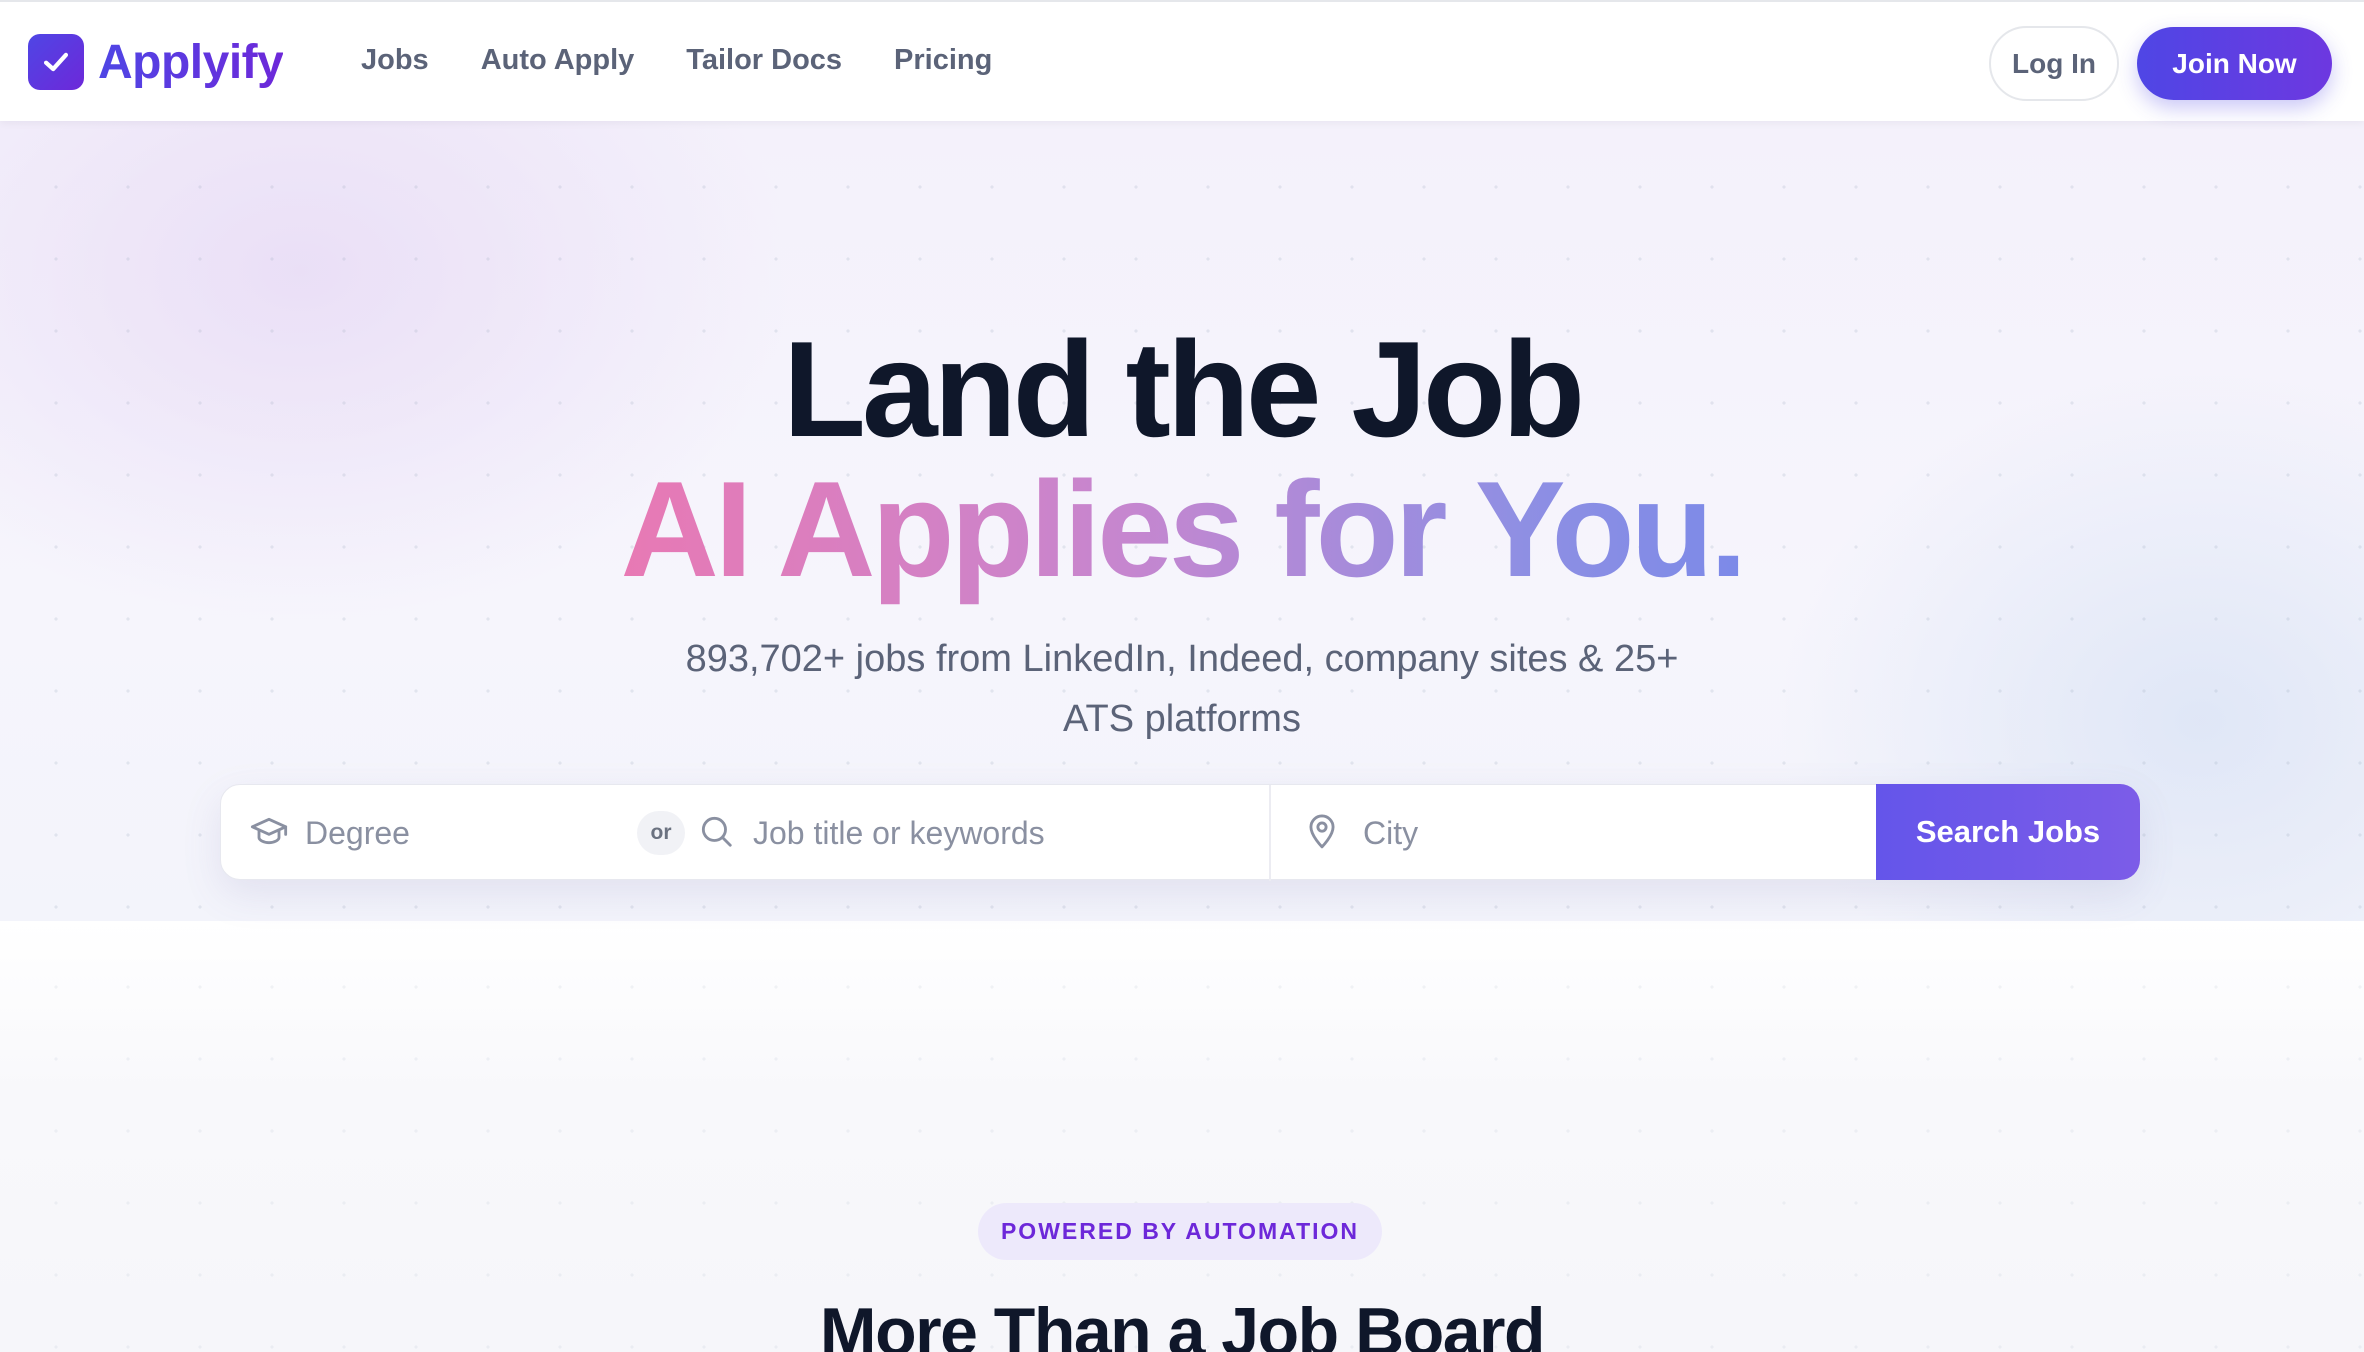 This screenshot has width=2364, height=1352. What do you see at coordinates (2008, 832) in the screenshot?
I see `search-jobs-button: Search Jobs` at bounding box center [2008, 832].